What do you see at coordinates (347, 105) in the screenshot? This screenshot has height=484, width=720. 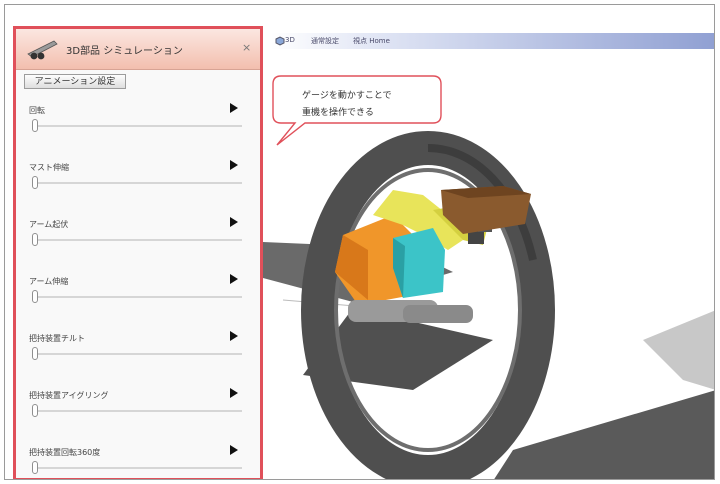 I see `callout-text: ゲージを動かすことで 重機を操作できる` at bounding box center [347, 105].